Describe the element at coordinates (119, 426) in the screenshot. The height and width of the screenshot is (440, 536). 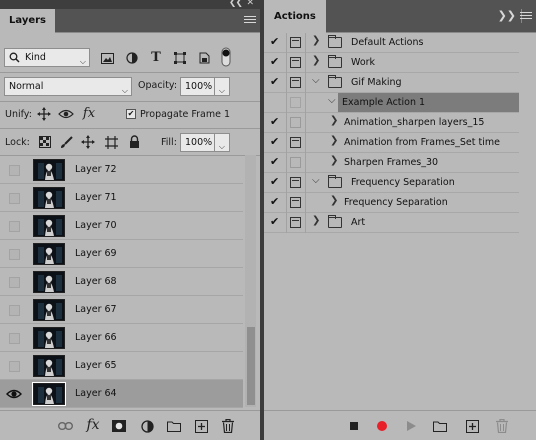
I see `mask-icon` at that location.